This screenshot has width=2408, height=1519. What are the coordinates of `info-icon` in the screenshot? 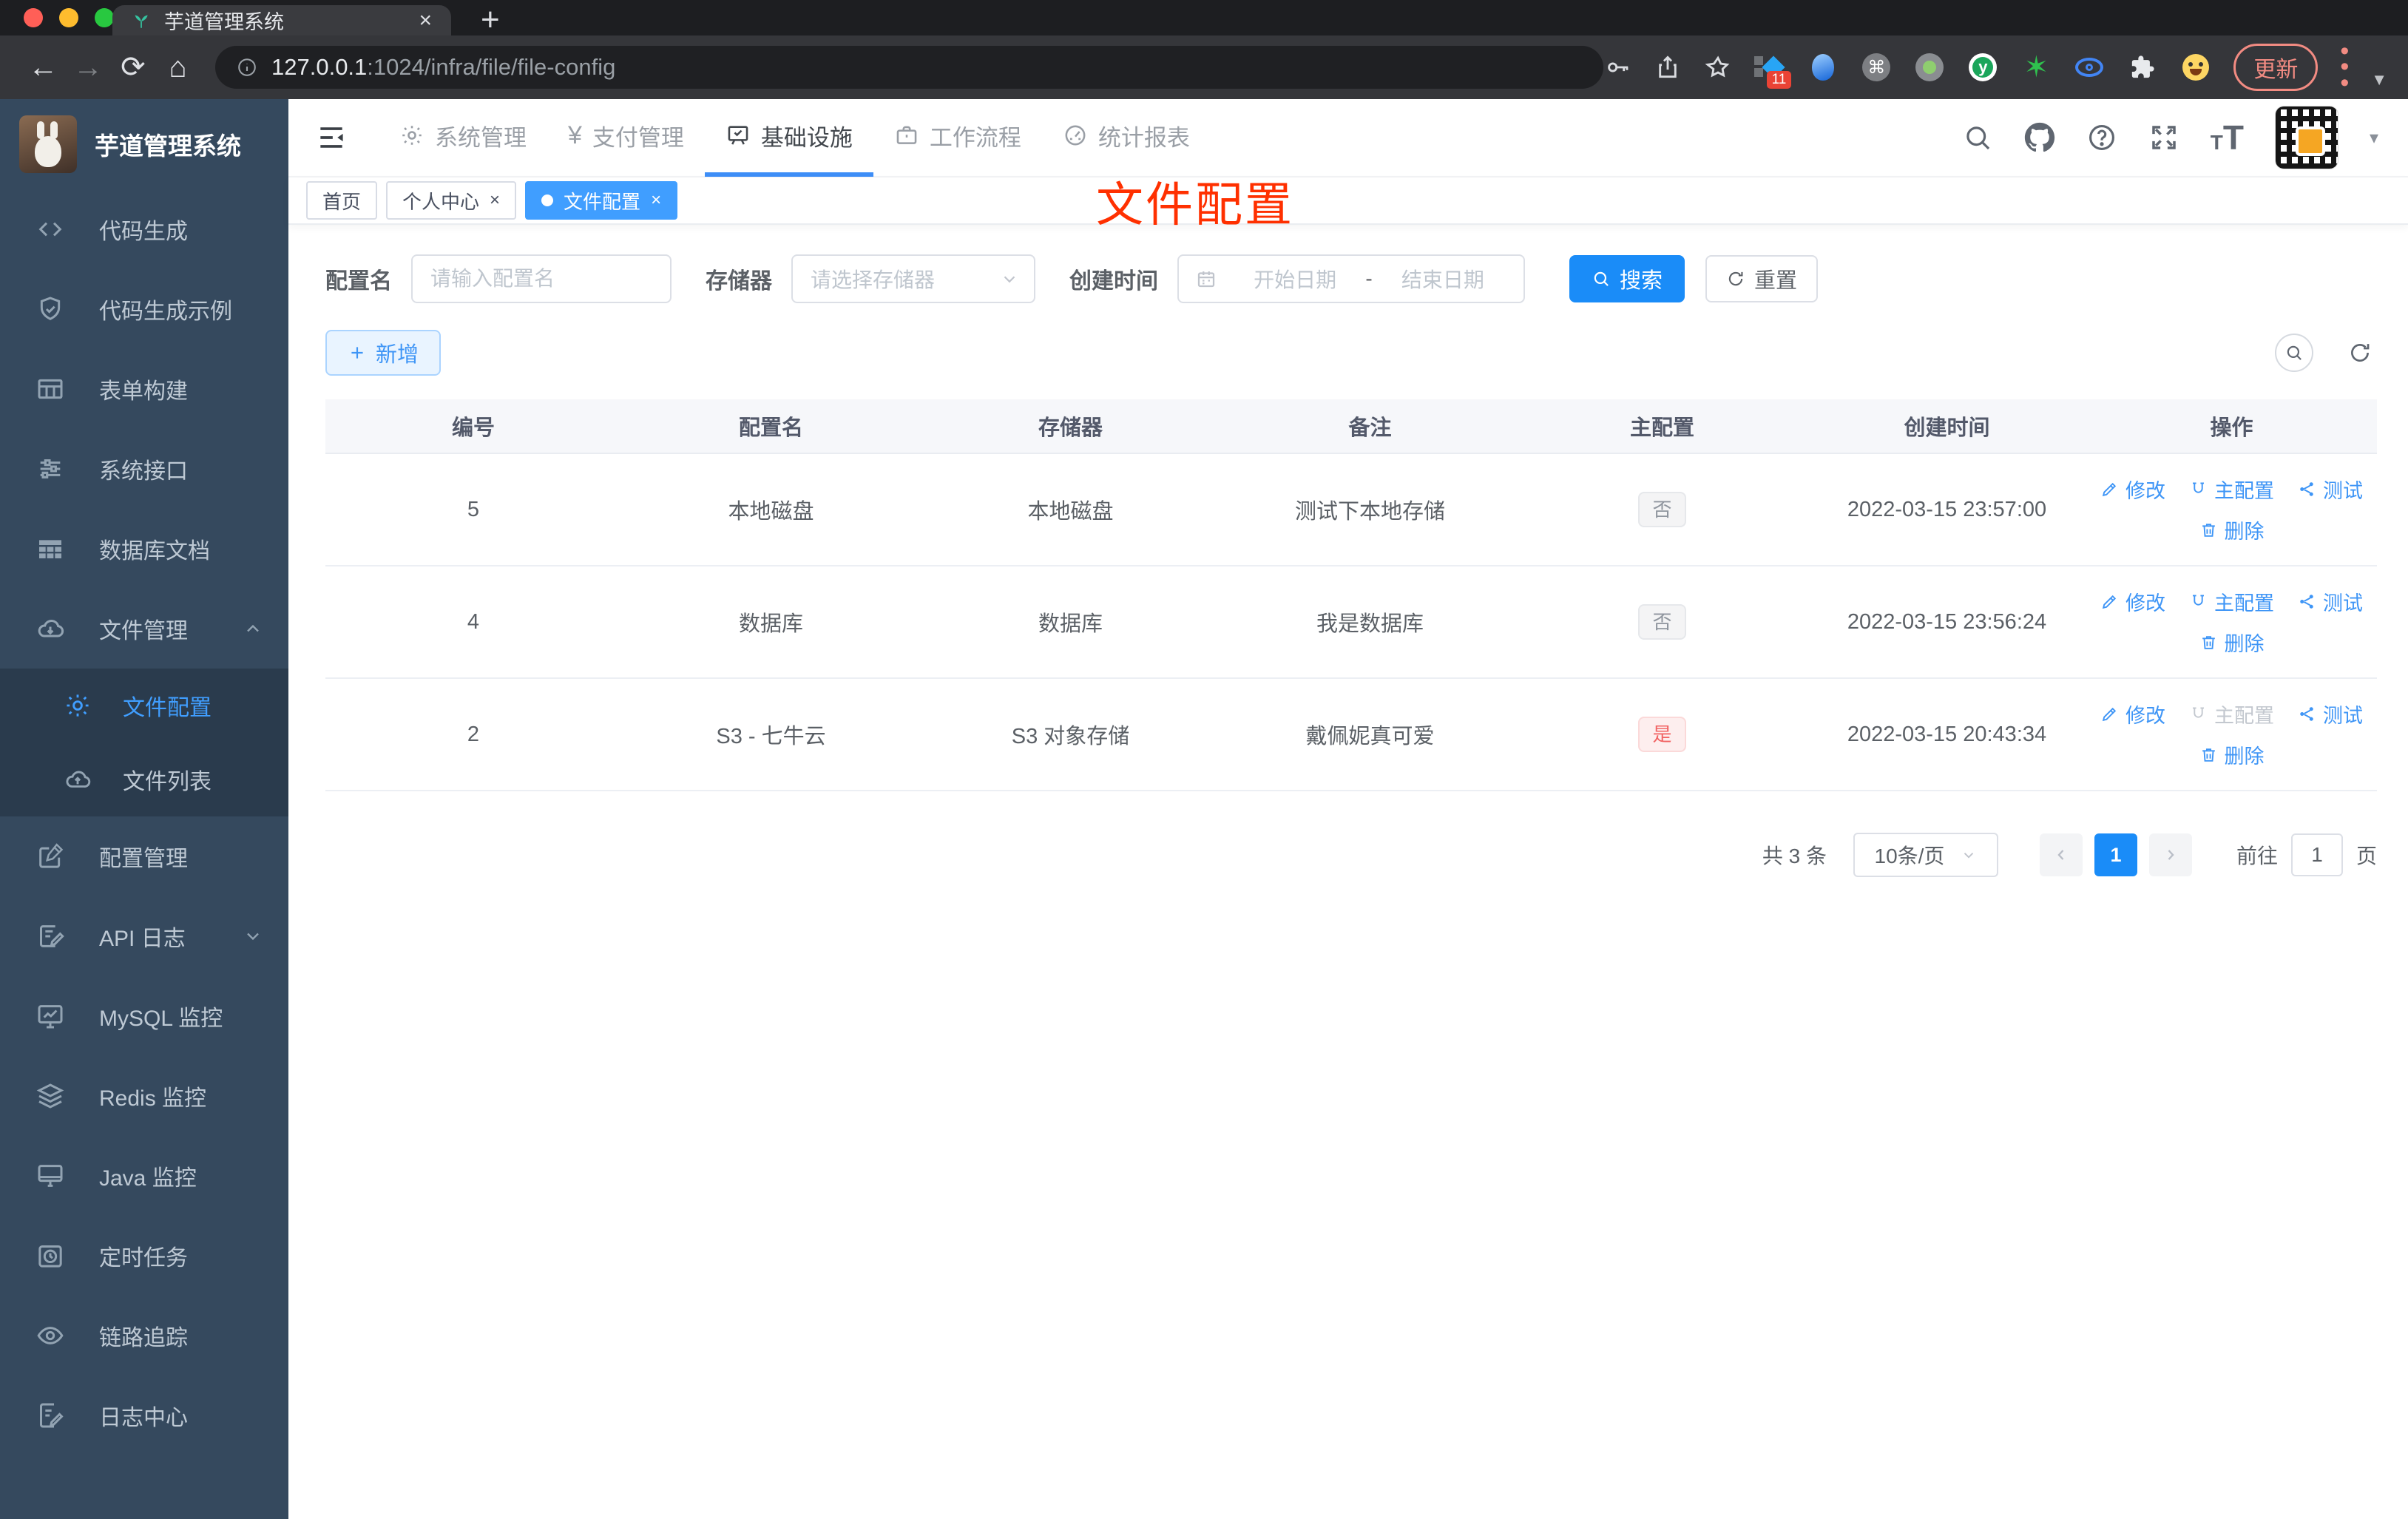 It's located at (247, 67).